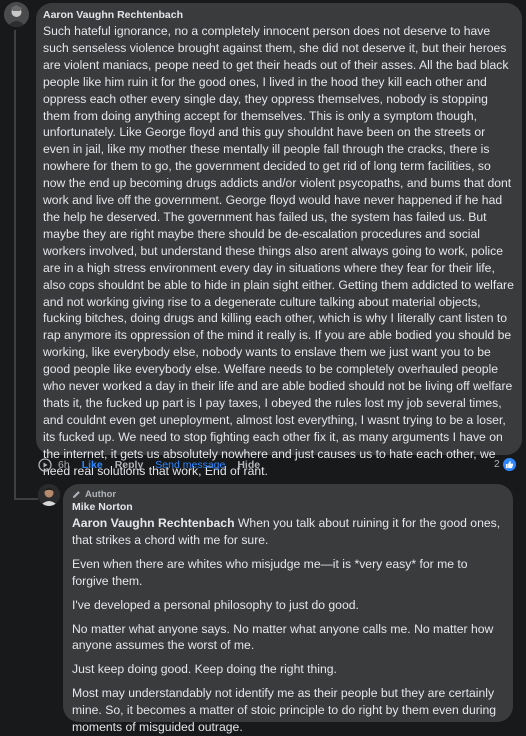 The width and height of the screenshot is (526, 736). I want to click on reaction-count-value: 2, so click(497, 464).